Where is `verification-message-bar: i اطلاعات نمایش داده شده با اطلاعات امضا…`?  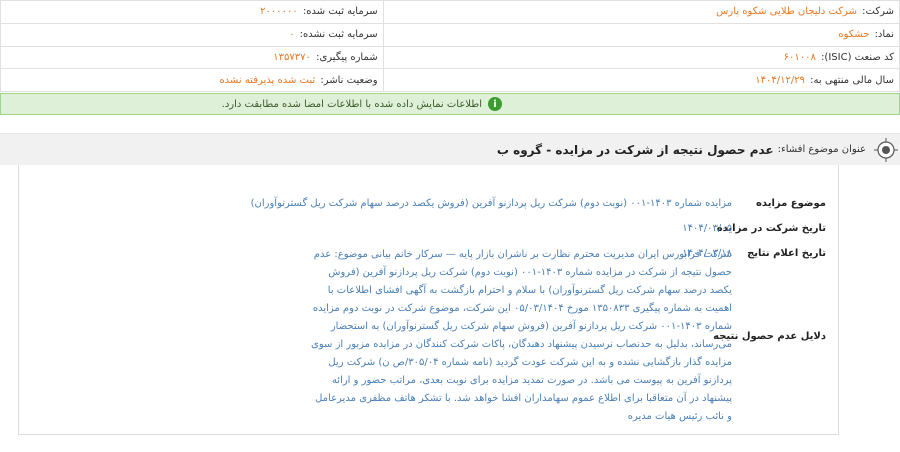
verification-message-bar: i اطلاعات نمایش داده شده با اطلاعات امضا… is located at coordinates (450, 104).